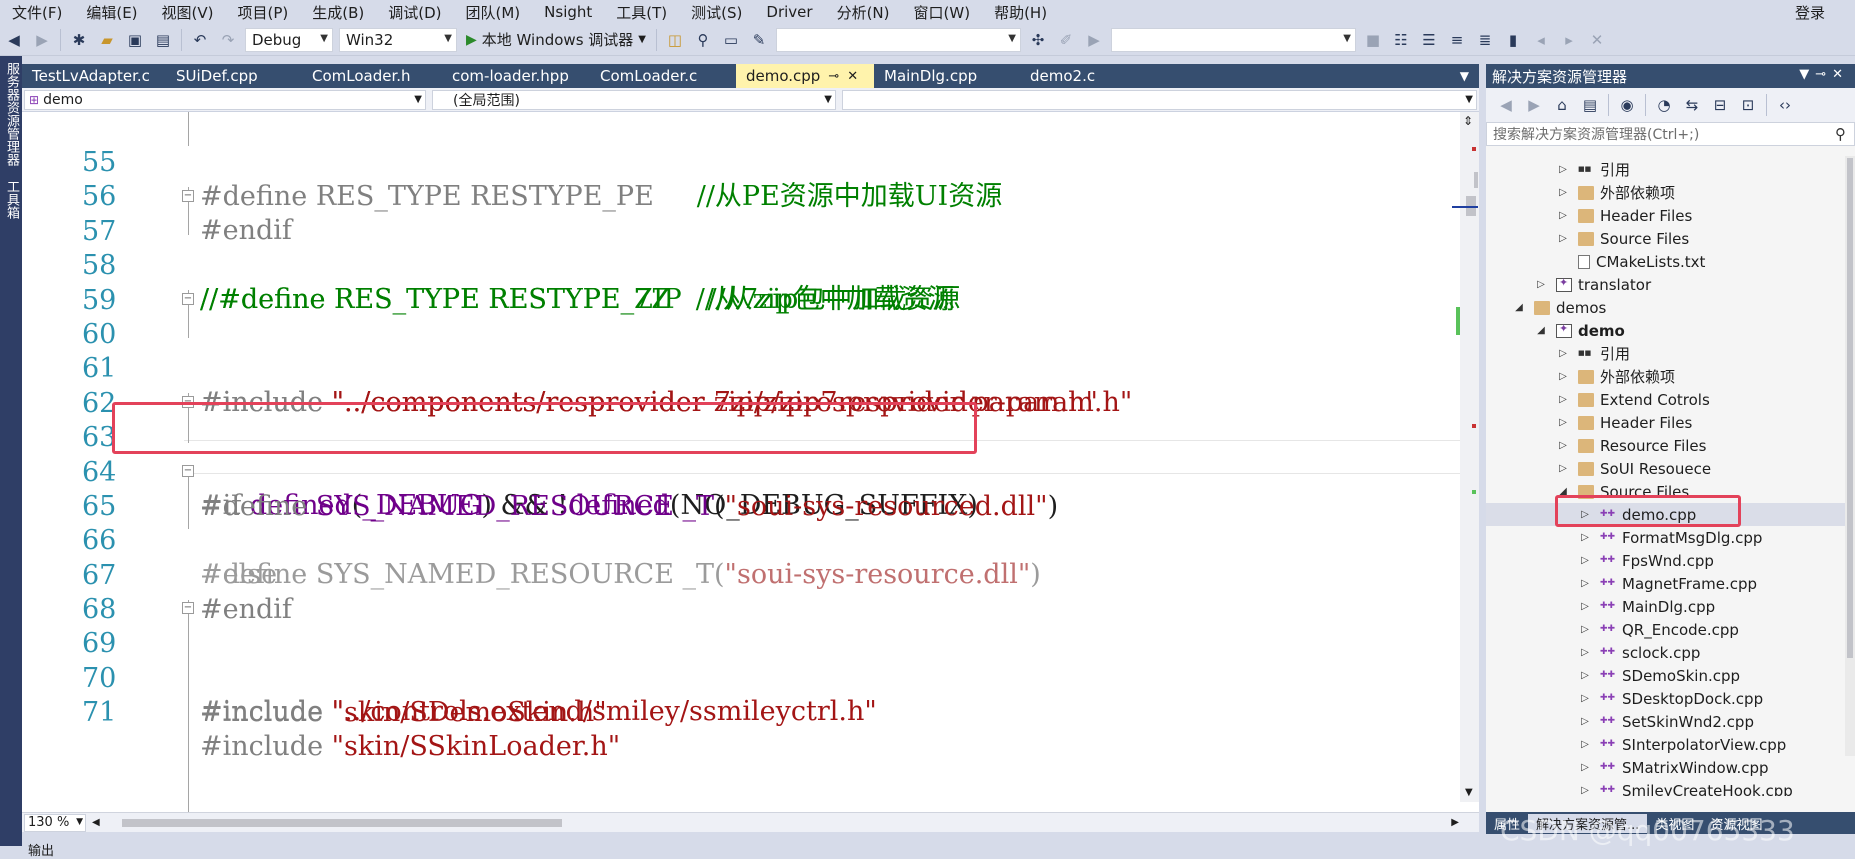 Image resolution: width=1855 pixels, height=859 pixels. What do you see at coordinates (1840, 134) in the screenshot?
I see `search-icon: ⚲` at bounding box center [1840, 134].